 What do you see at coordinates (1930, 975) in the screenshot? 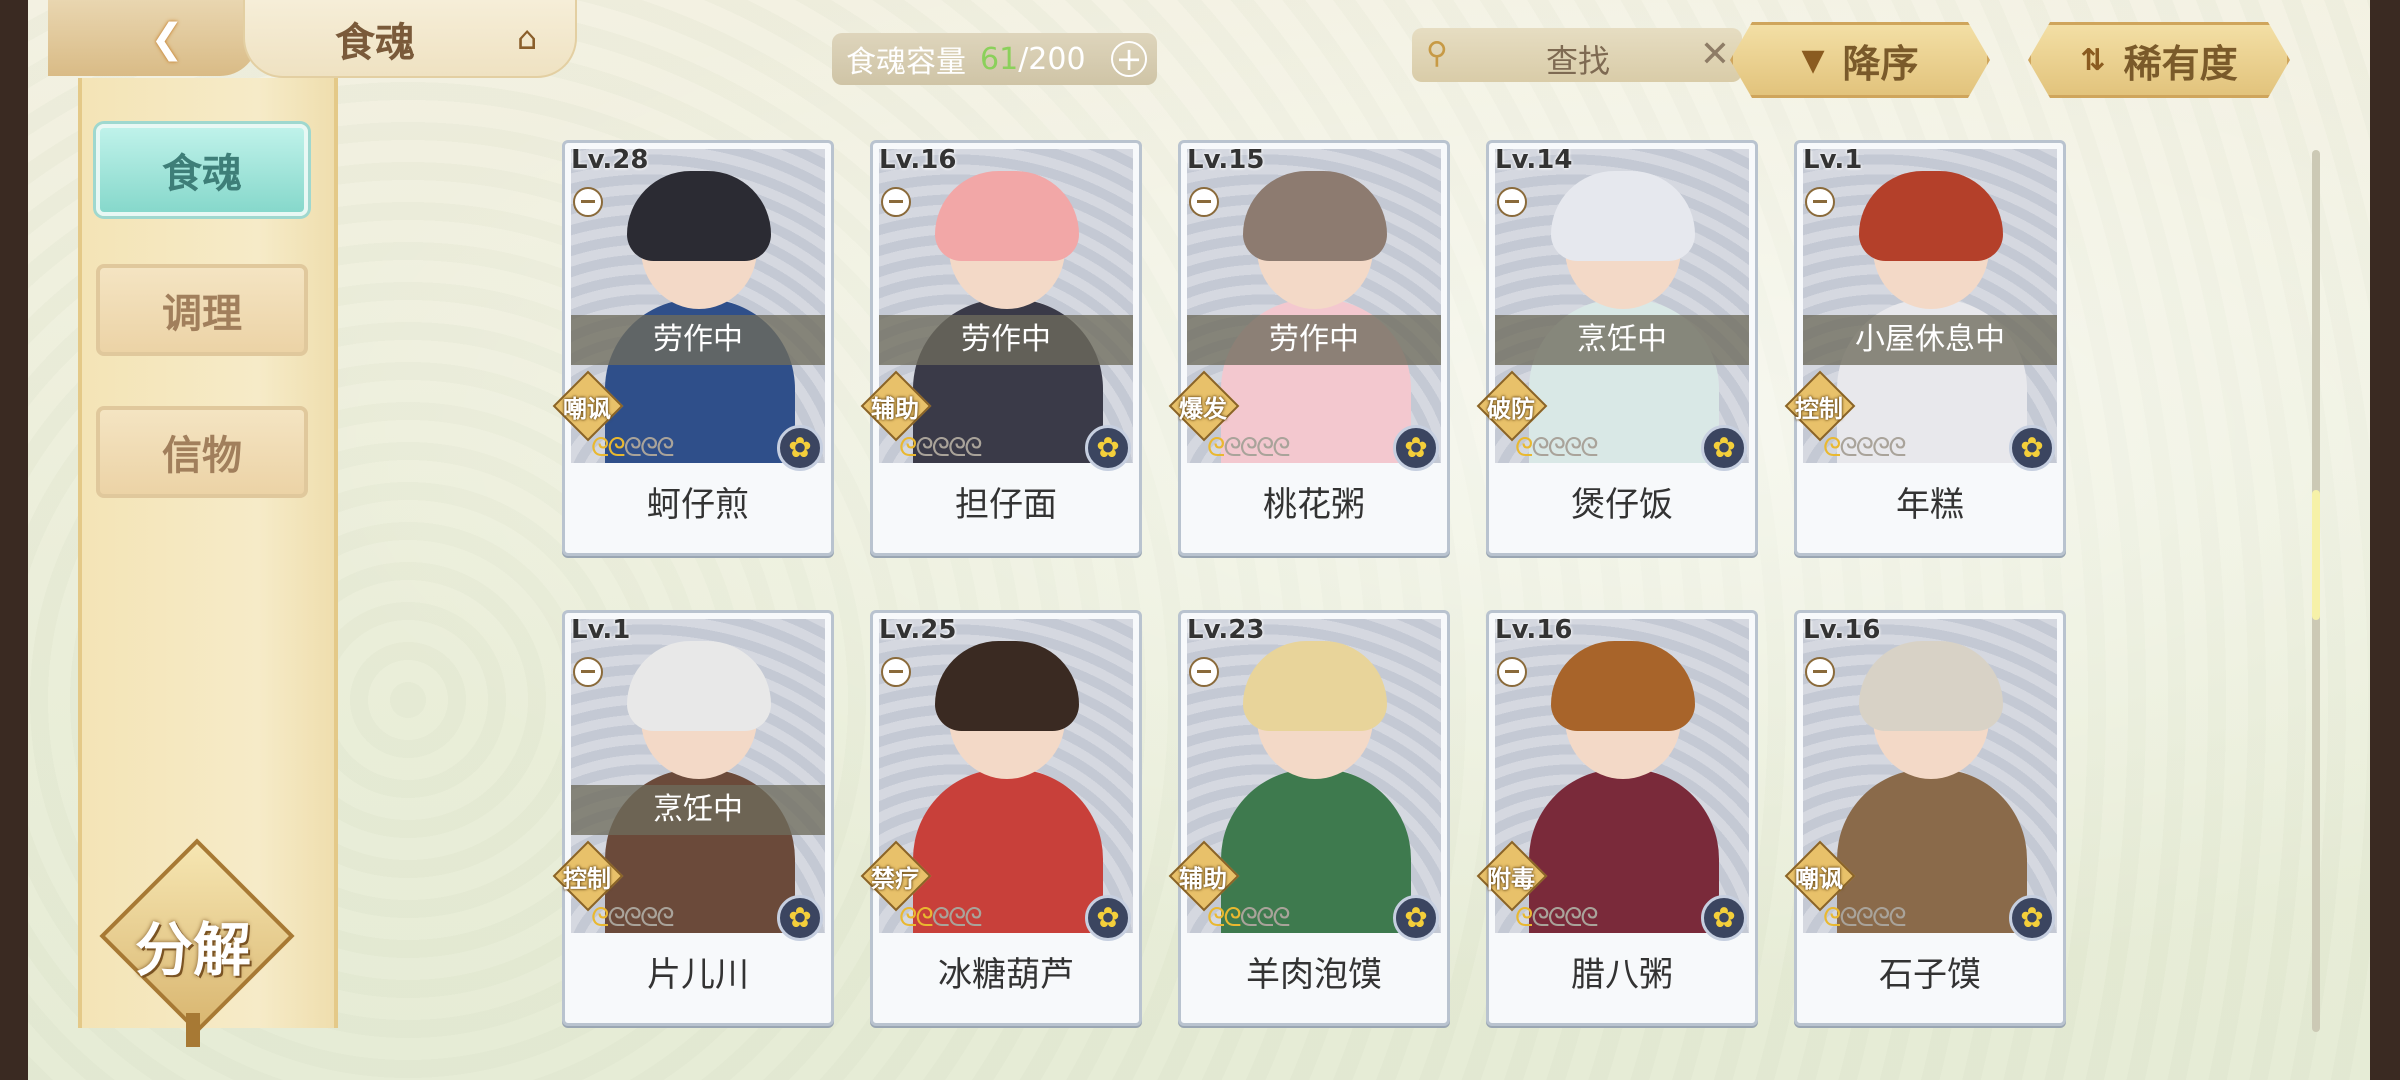
I see `card-name: 石子馍` at bounding box center [1930, 975].